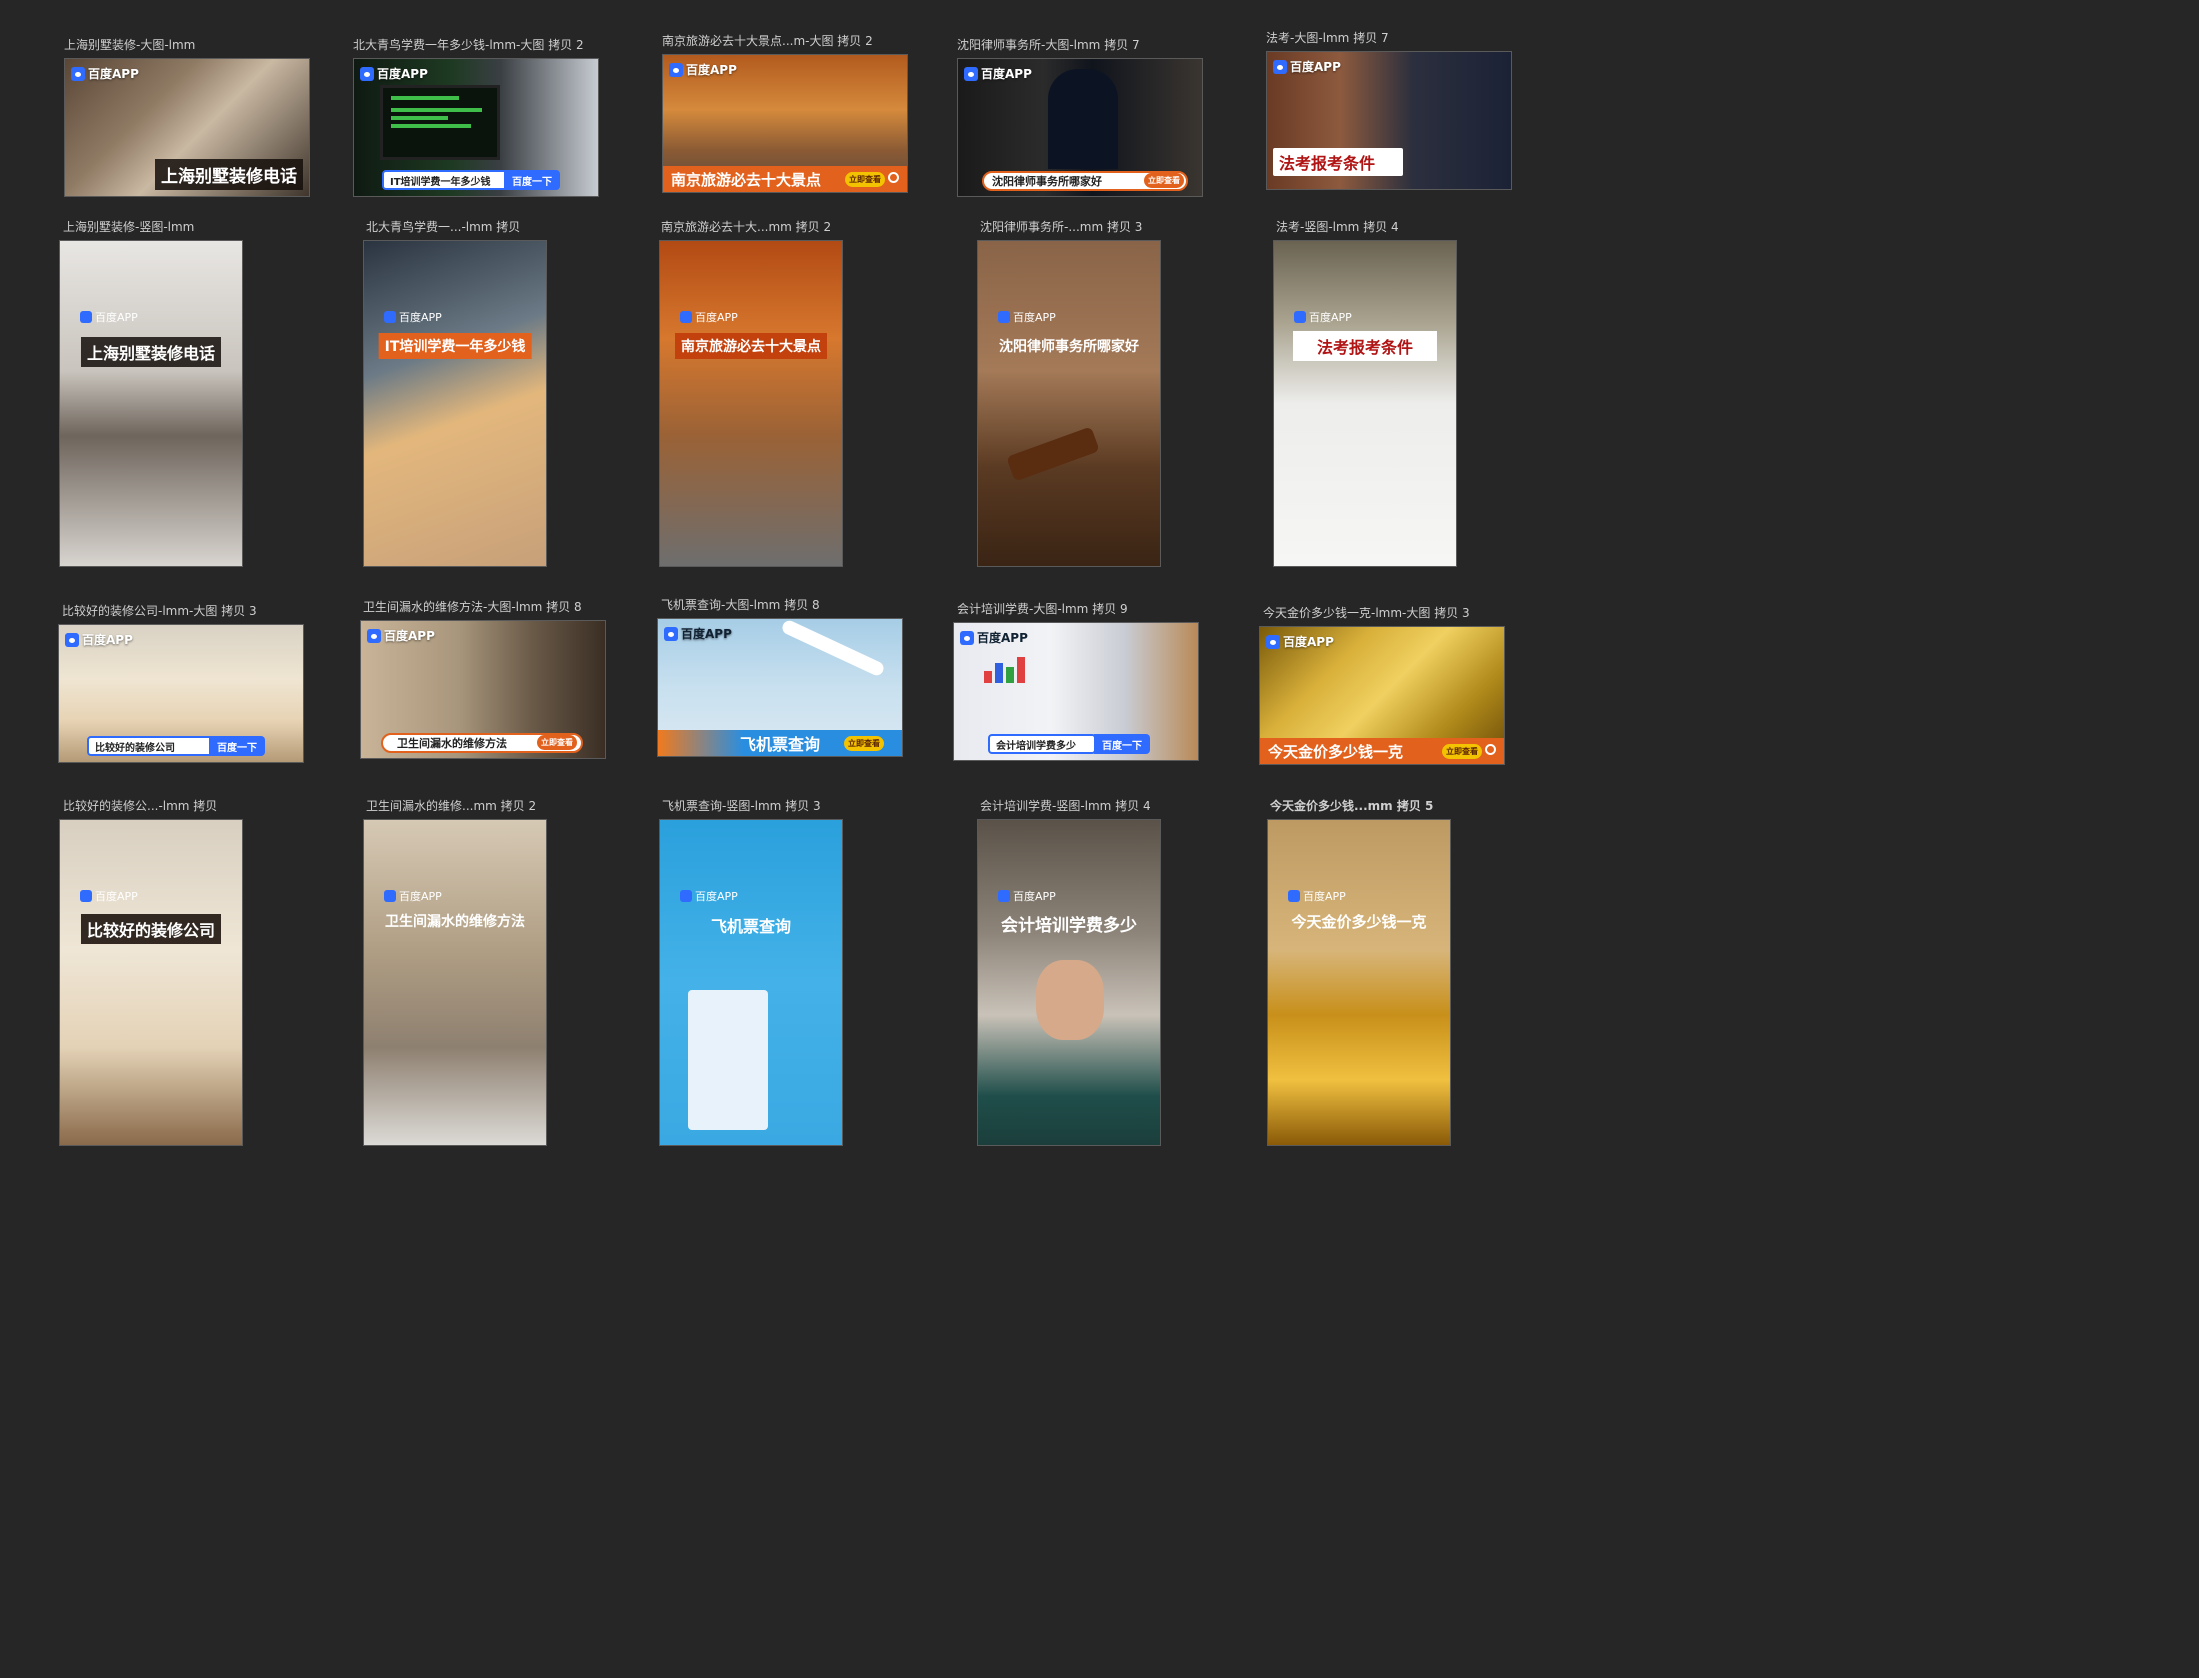  What do you see at coordinates (455, 403) in the screenshot?
I see `ad-thumbnail: 百度APP IT培训学费一年多少钱` at bounding box center [455, 403].